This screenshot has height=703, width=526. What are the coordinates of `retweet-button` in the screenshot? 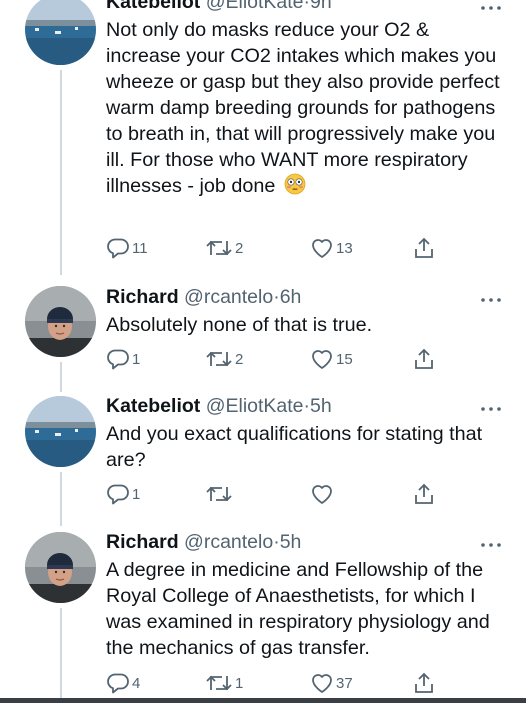 It's located at (220, 494).